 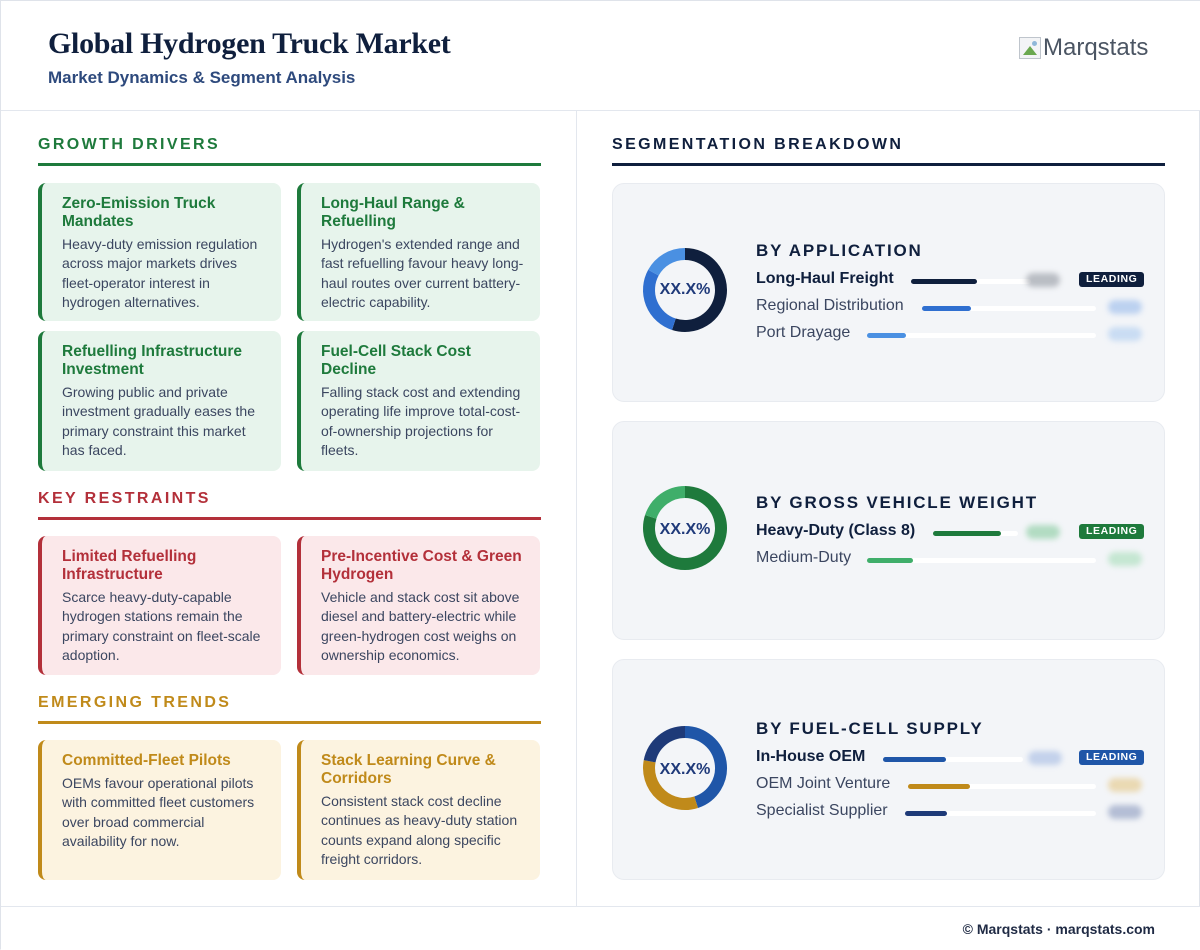 I want to click on segment-title: BY FUEL-CELL SUPPLY, so click(x=870, y=728).